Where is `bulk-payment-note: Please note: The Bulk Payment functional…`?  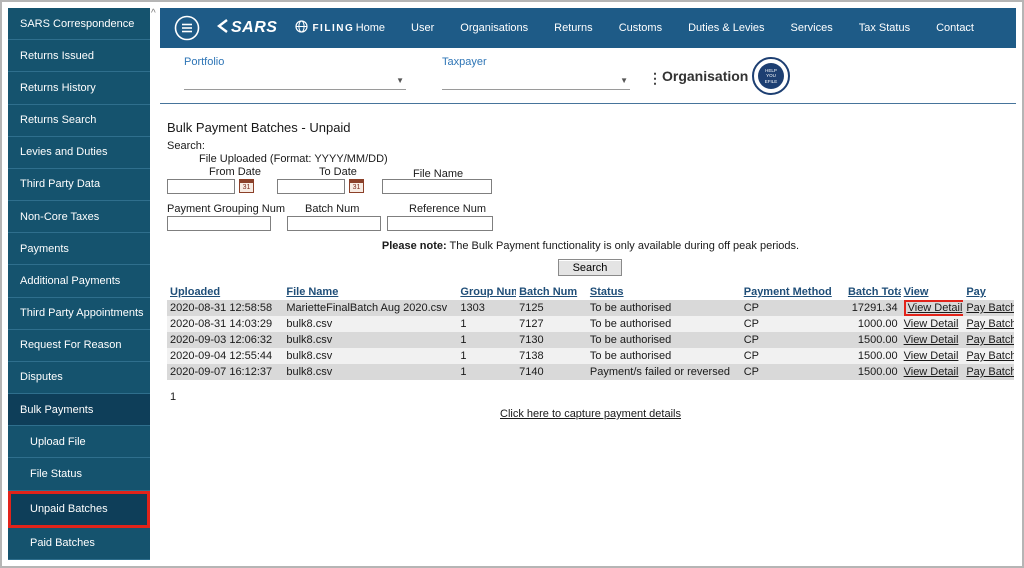 bulk-payment-note: Please note: The Bulk Payment functional… is located at coordinates (590, 246).